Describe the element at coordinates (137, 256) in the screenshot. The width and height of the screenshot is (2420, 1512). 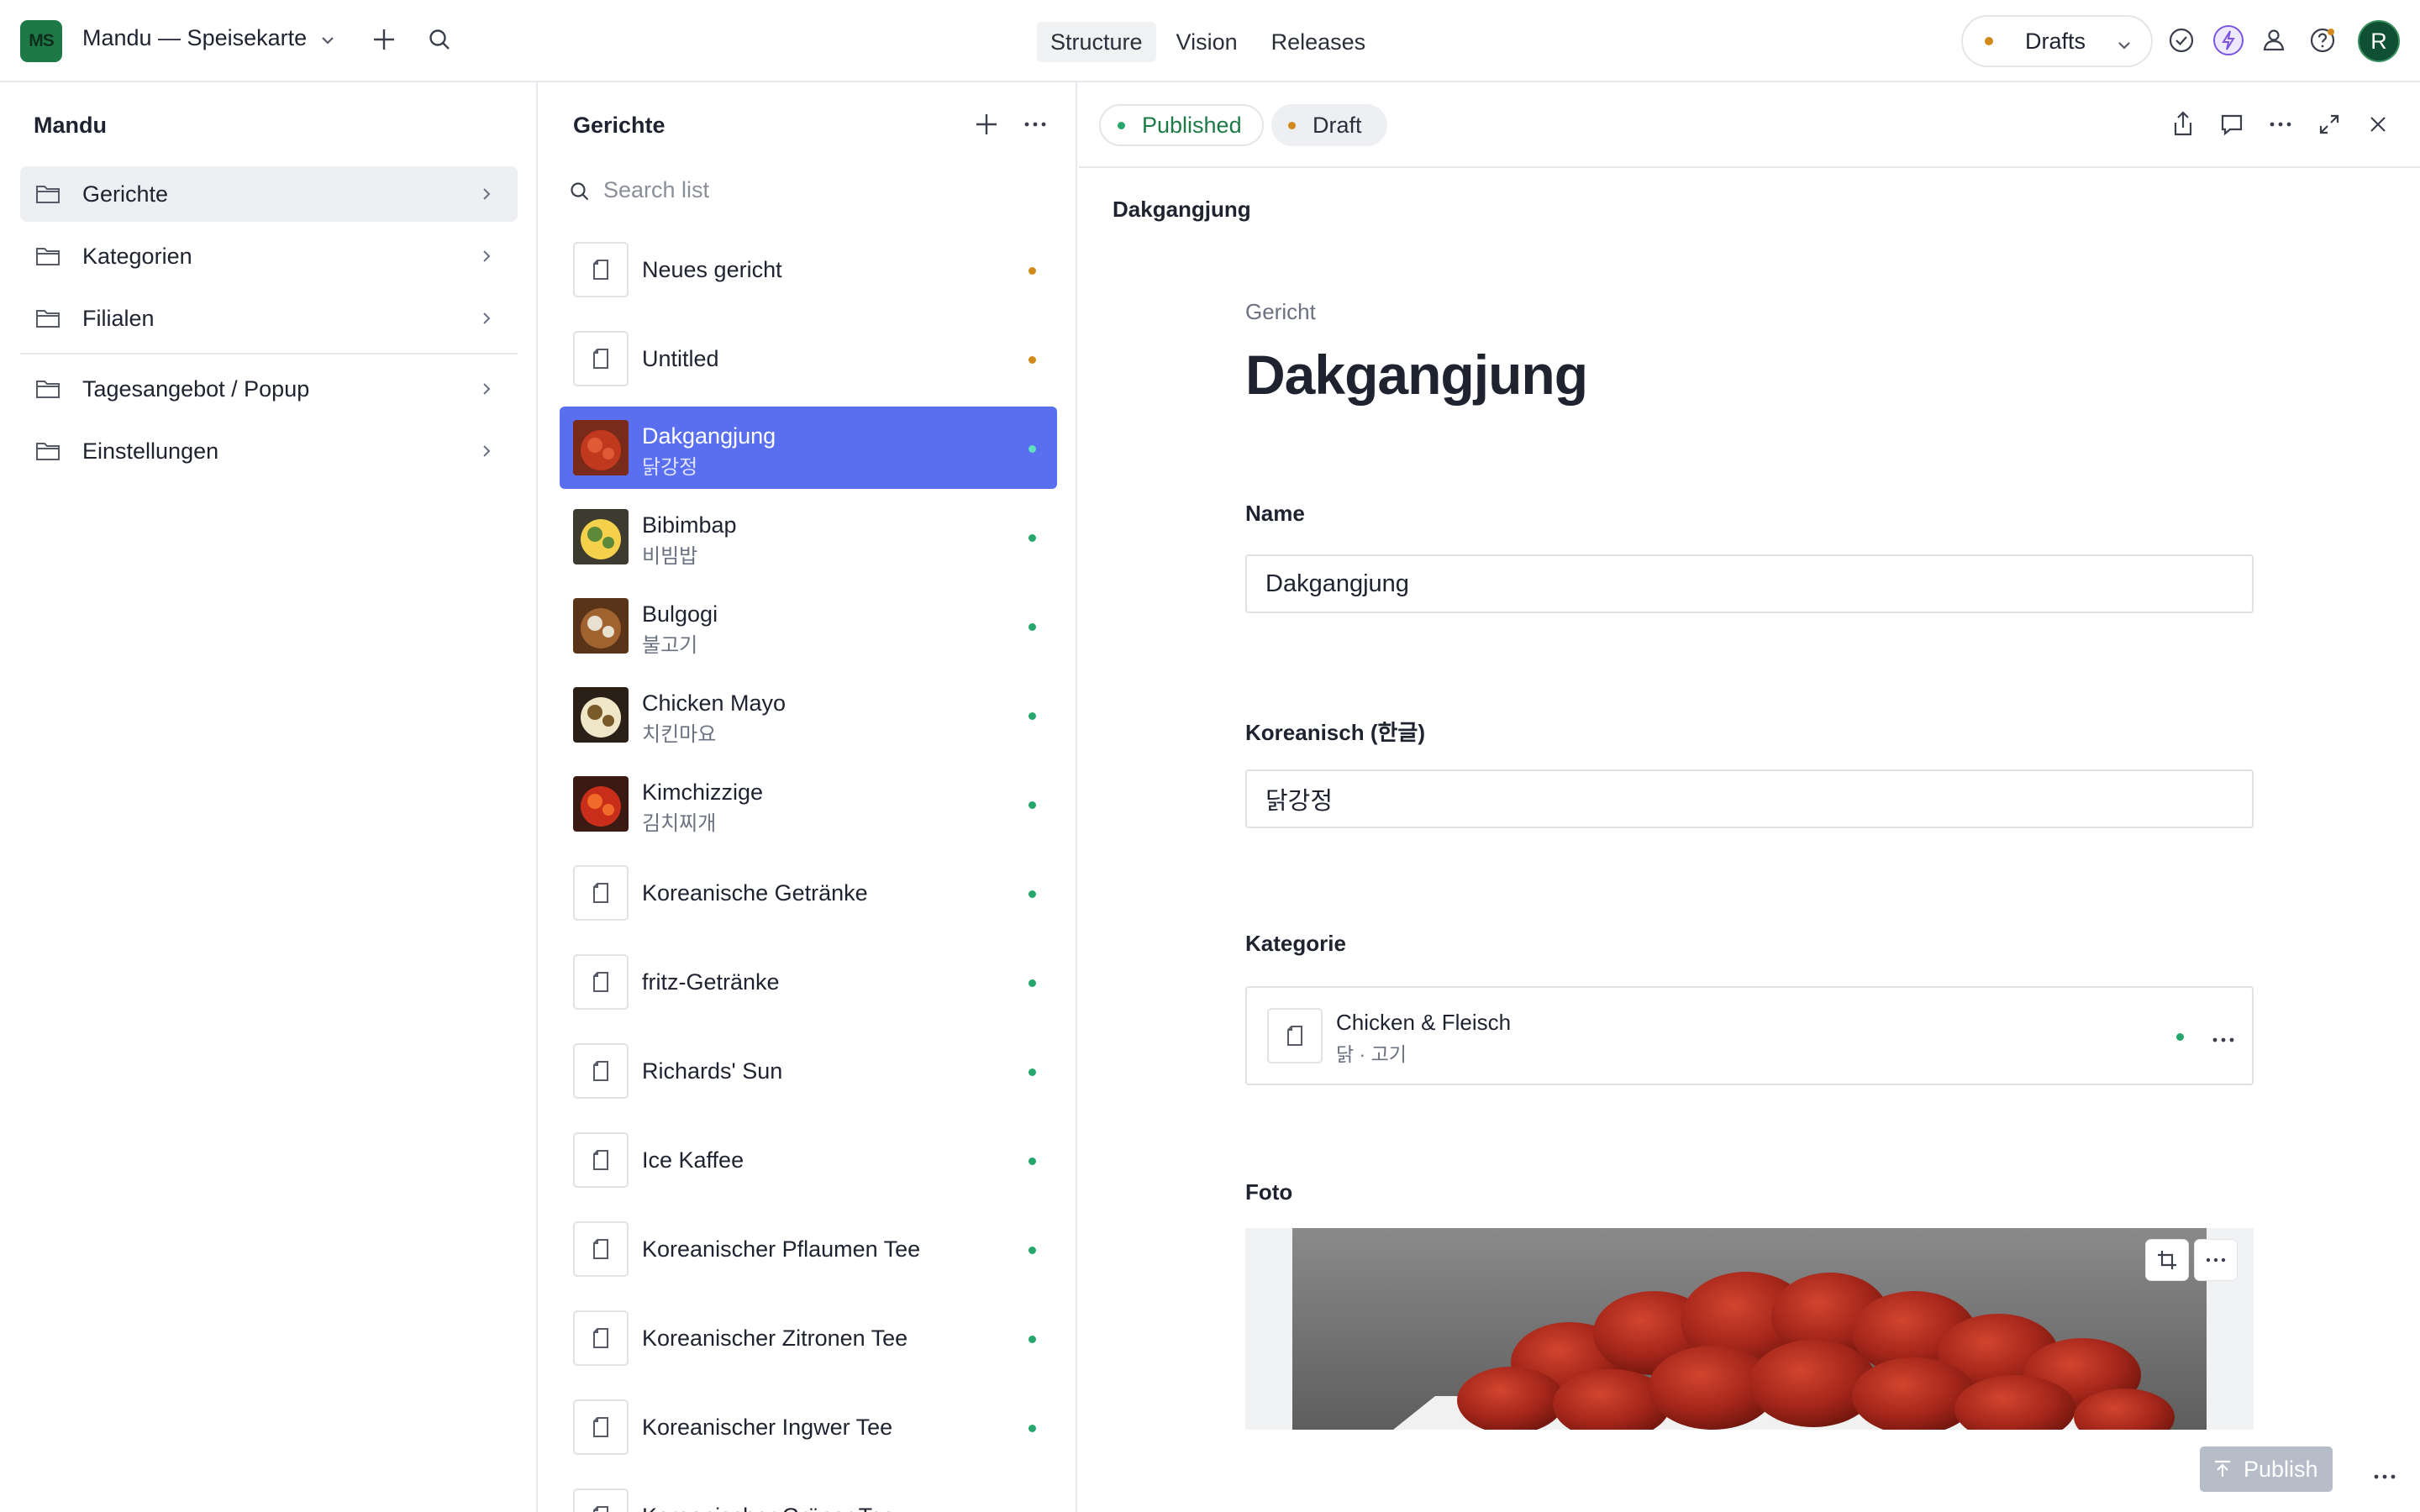
I see `structure-item-label: Kategorien` at that location.